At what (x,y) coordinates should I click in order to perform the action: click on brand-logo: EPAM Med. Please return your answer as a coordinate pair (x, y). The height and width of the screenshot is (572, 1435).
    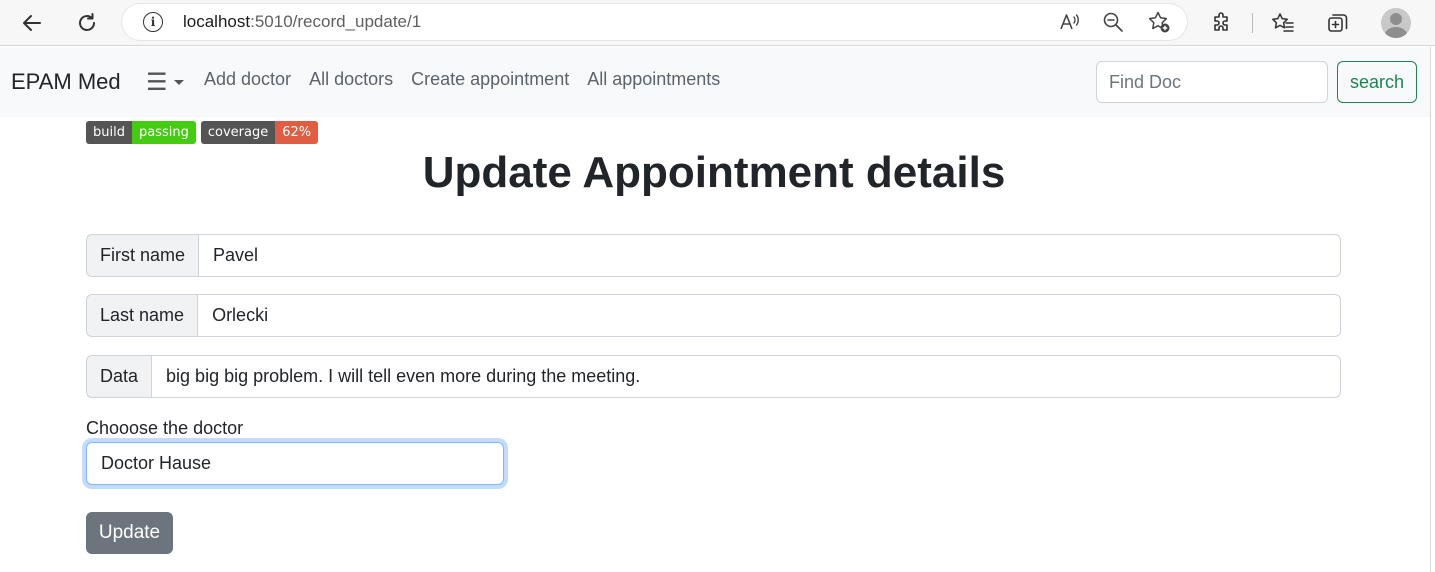
    Looking at the image, I should click on (66, 82).